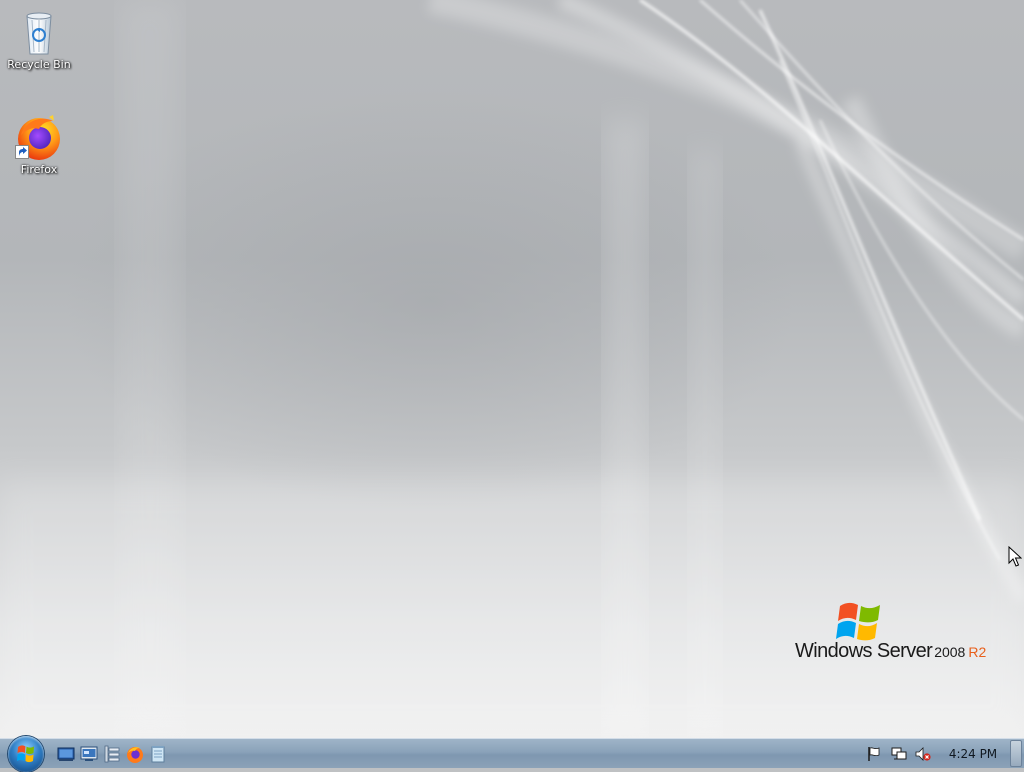 This screenshot has height=772, width=1024. I want to click on server-manager-icon, so click(89, 753).